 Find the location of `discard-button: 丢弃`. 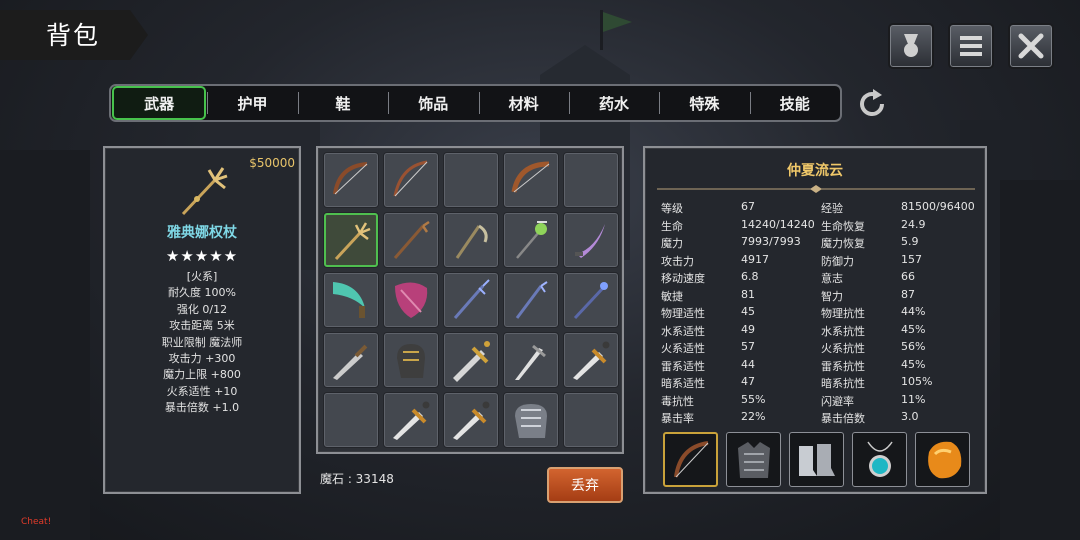

discard-button: 丢弃 is located at coordinates (585, 485).